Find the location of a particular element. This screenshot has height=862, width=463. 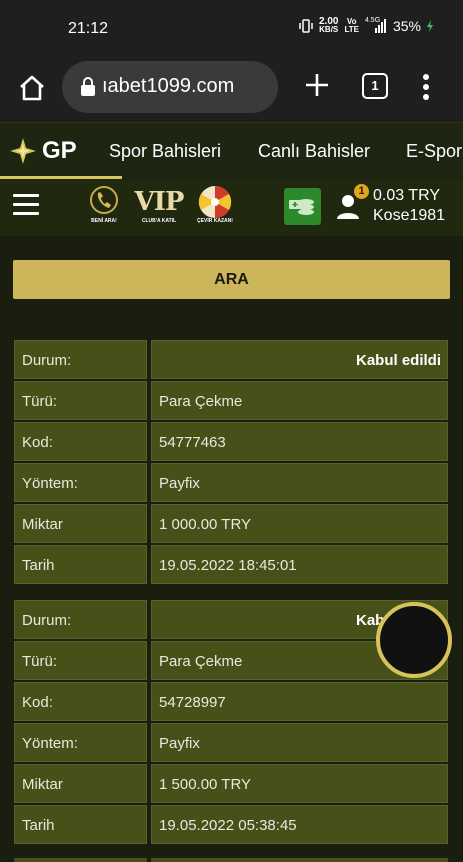

table-row: Tarih 19.05.2022 05:38:45 is located at coordinates (231, 825).